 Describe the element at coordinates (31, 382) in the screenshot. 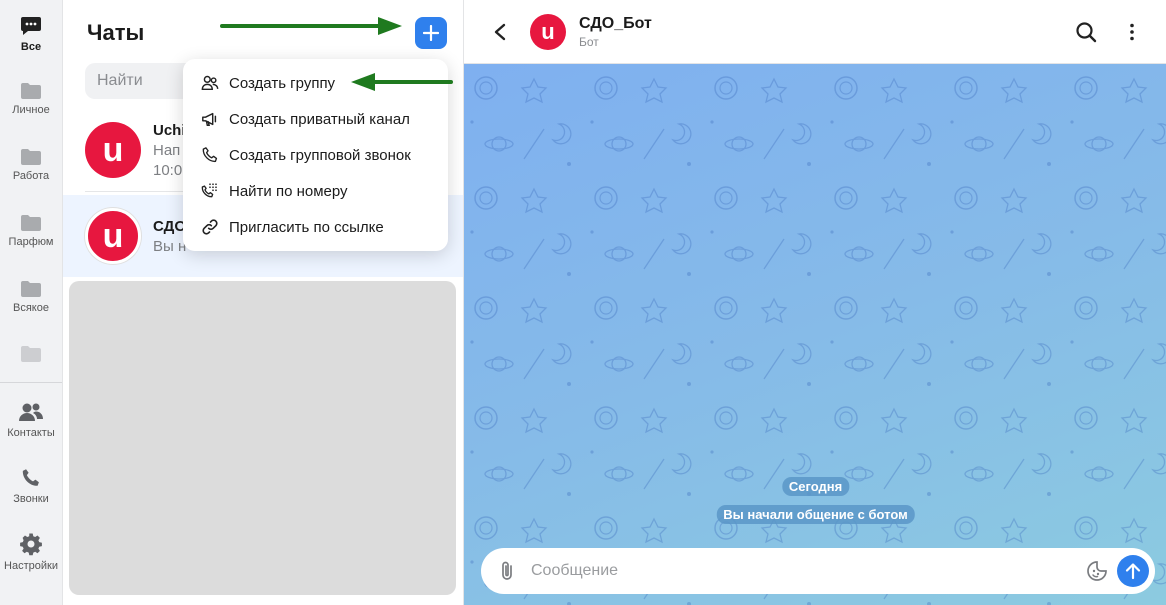

I see `rail-divider` at that location.